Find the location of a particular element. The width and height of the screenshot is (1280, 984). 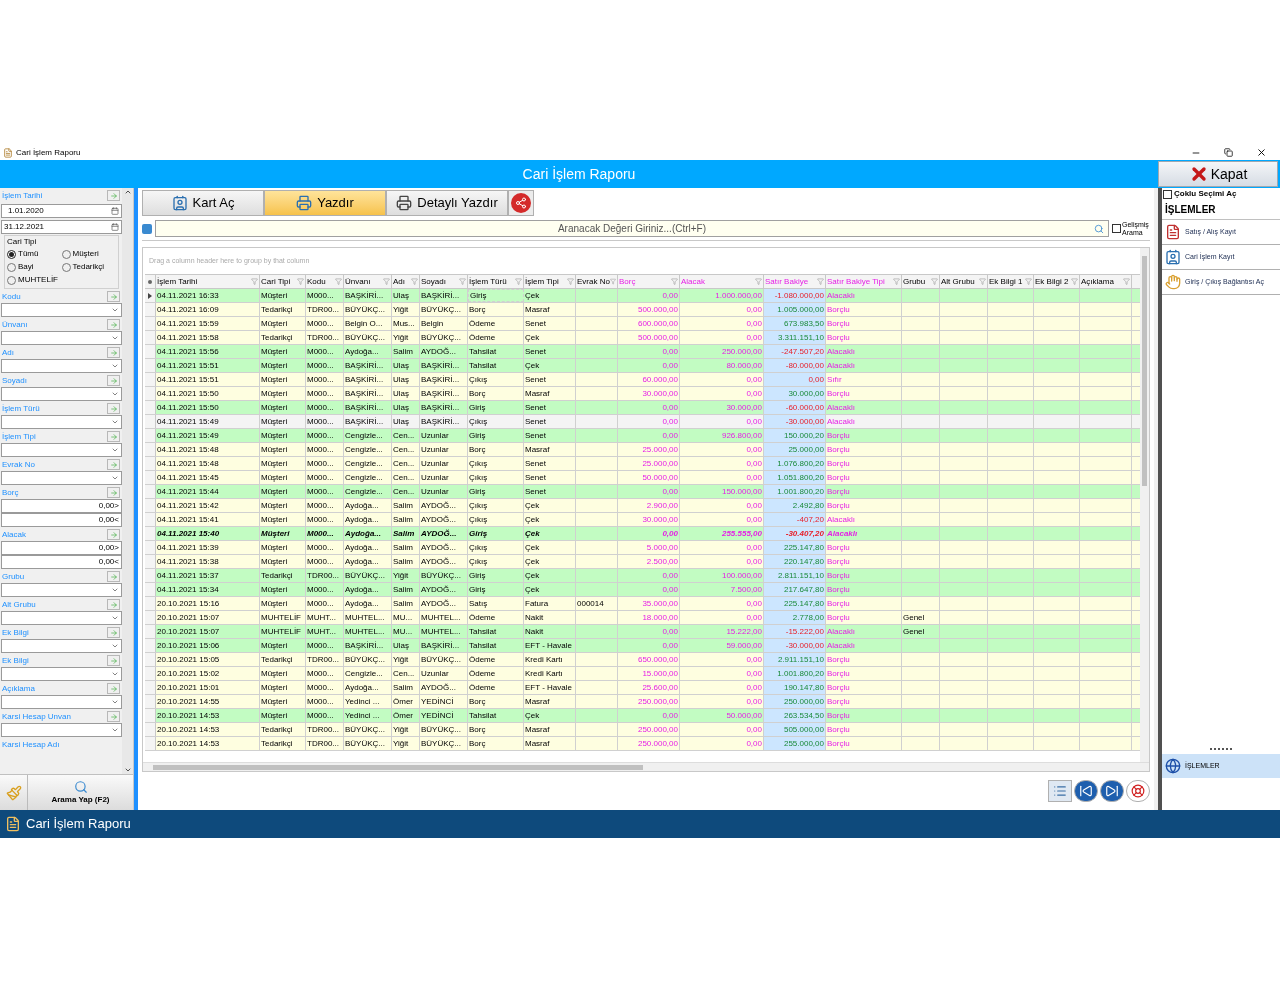

table-row: 20.10.2021 14:53 Tedarikçi TDR00... BÜYÜKÇ... Yiğit BÜYÜKÇ... Borç Masraf 250.000,00 0,00 255.000,00 Borçlu is located at coordinates (642, 744).